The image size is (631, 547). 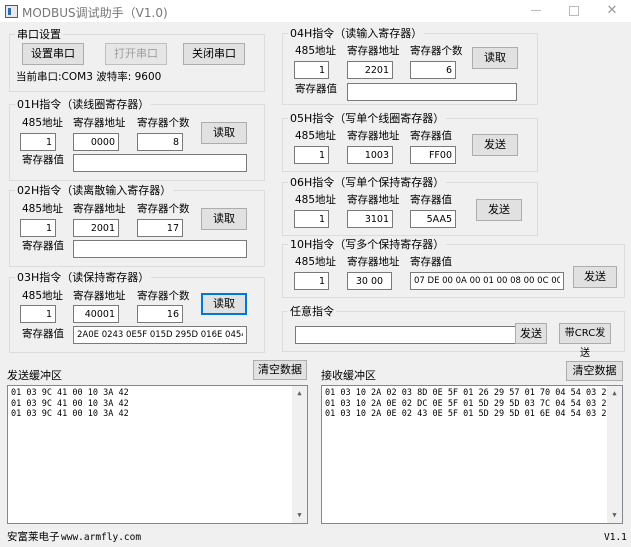 I want to click on footer-url: www.armfly.com, so click(x=101, y=537).